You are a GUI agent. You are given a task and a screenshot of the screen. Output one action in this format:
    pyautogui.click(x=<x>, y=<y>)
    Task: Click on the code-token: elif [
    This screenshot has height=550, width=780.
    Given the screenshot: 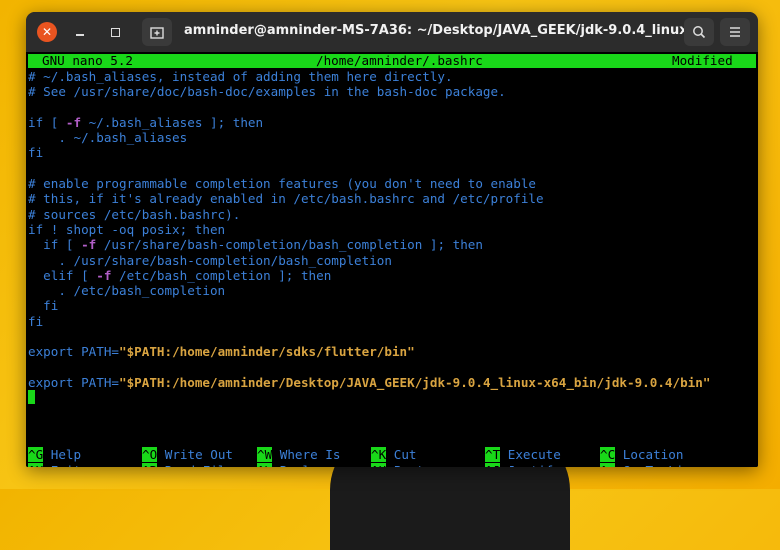 What is the action you would take?
    pyautogui.click(x=62, y=275)
    